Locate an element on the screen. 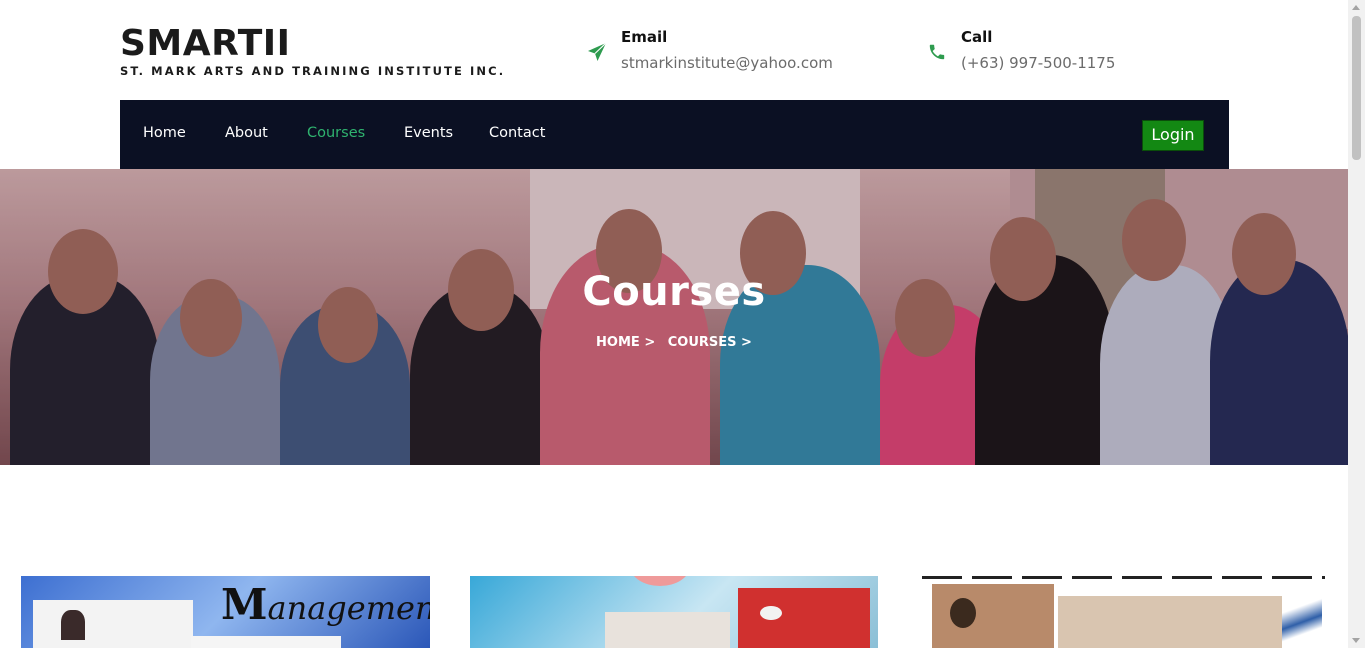  scroll-up-arrow-icon is located at coordinates (1356, 7).